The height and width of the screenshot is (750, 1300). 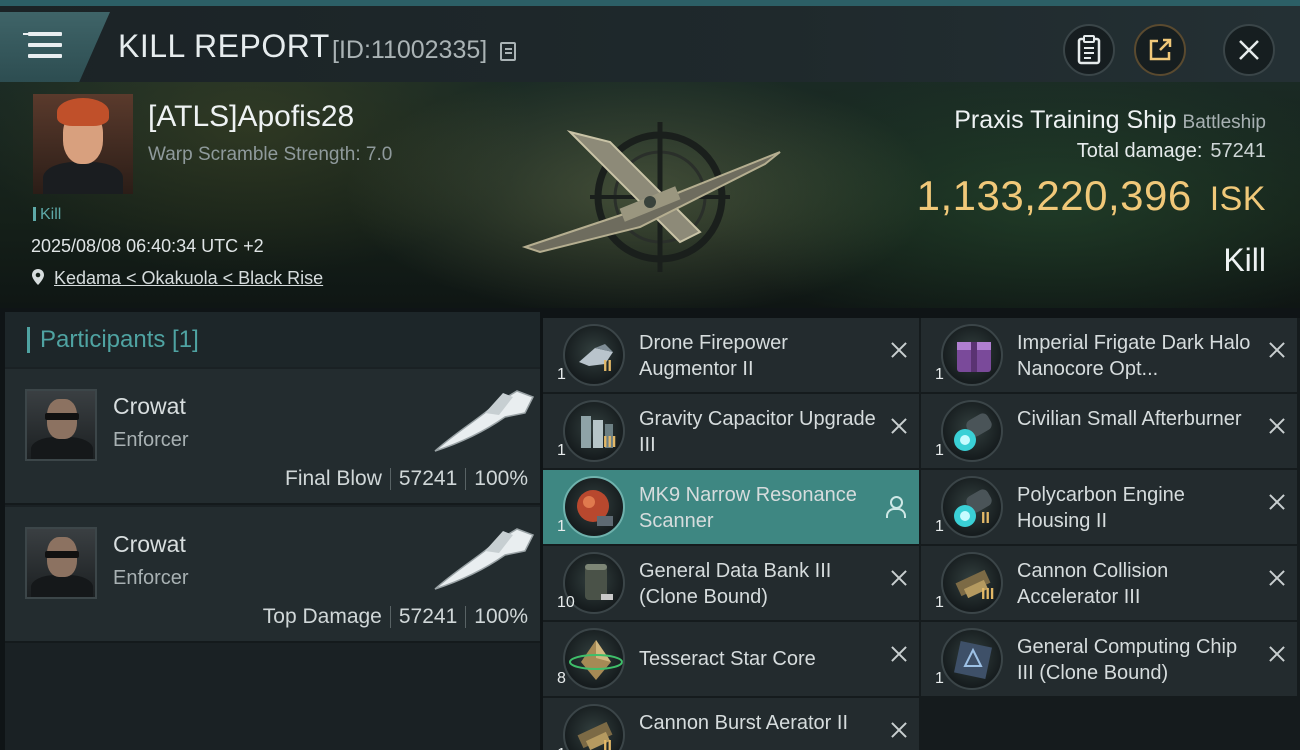 What do you see at coordinates (1224, 122) in the screenshot?
I see `victim-ship-class: Battleship` at bounding box center [1224, 122].